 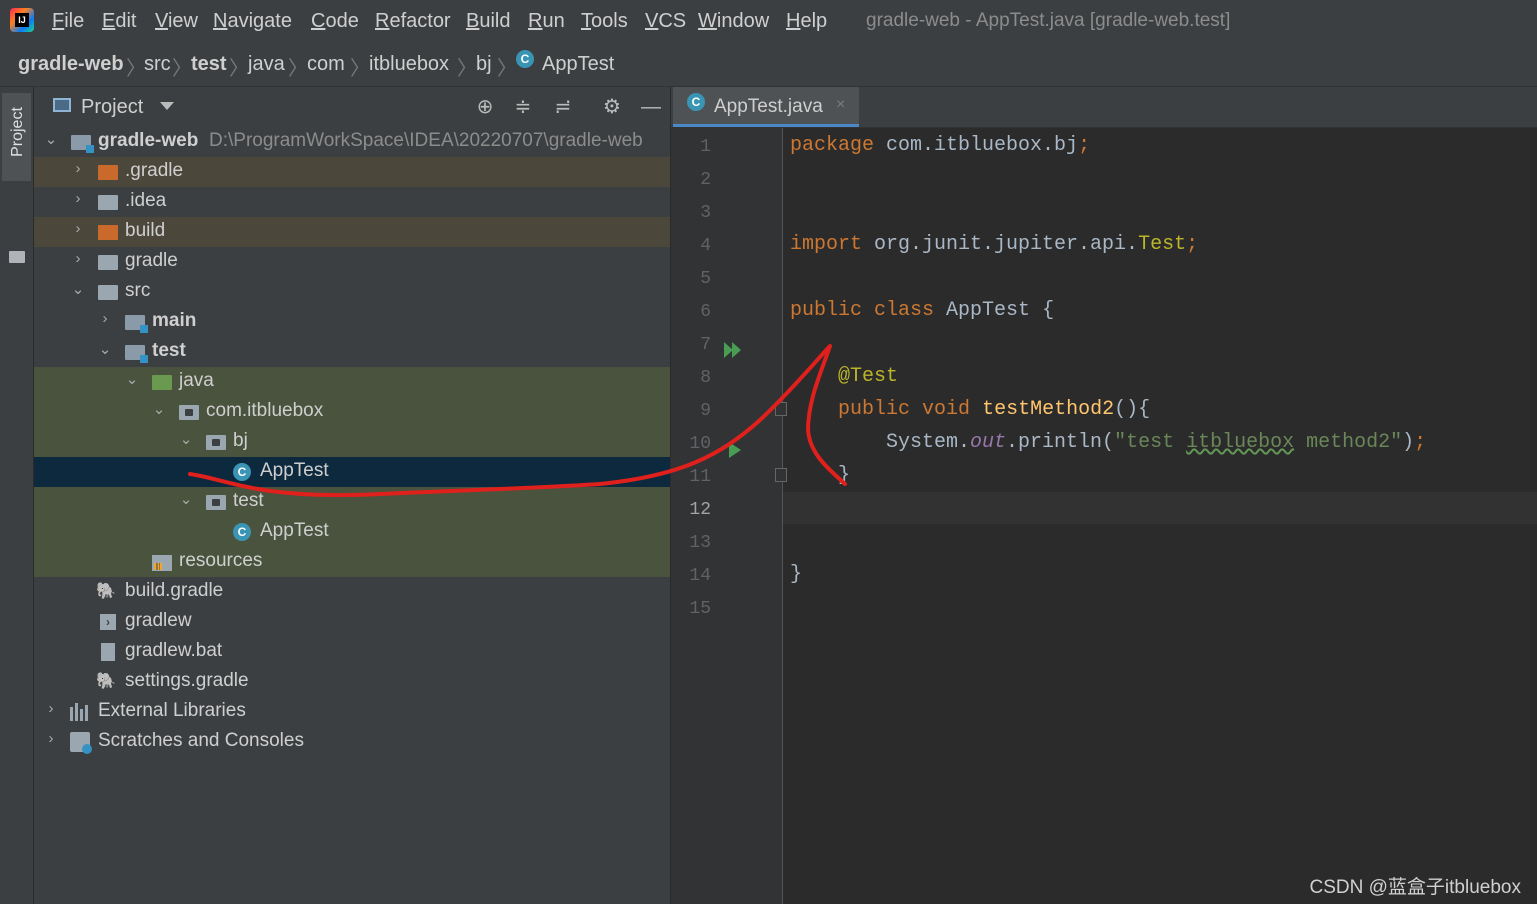 What do you see at coordinates (352, 592) in the screenshot?
I see `tree-row-build-gradle: 🐘 build.gradle` at bounding box center [352, 592].